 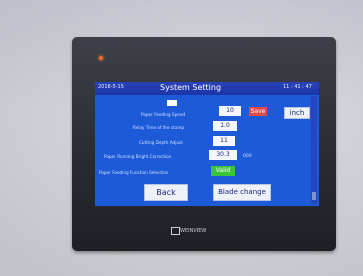 I want to click on brand-logo-text: WEINVIEW, so click(x=193, y=231).